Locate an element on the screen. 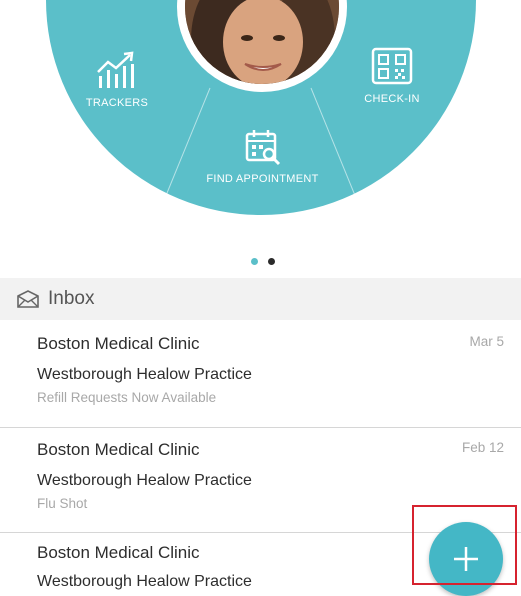  menu-item-label: CHECK-IN is located at coordinates (392, 99).